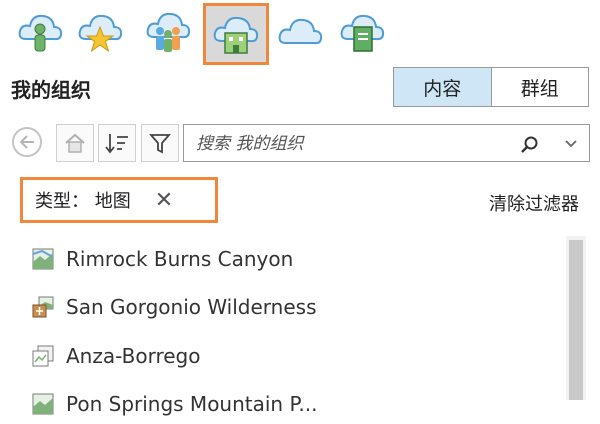  Describe the element at coordinates (191, 307) in the screenshot. I see `item-label: San Gorgonio Wilderness` at that location.